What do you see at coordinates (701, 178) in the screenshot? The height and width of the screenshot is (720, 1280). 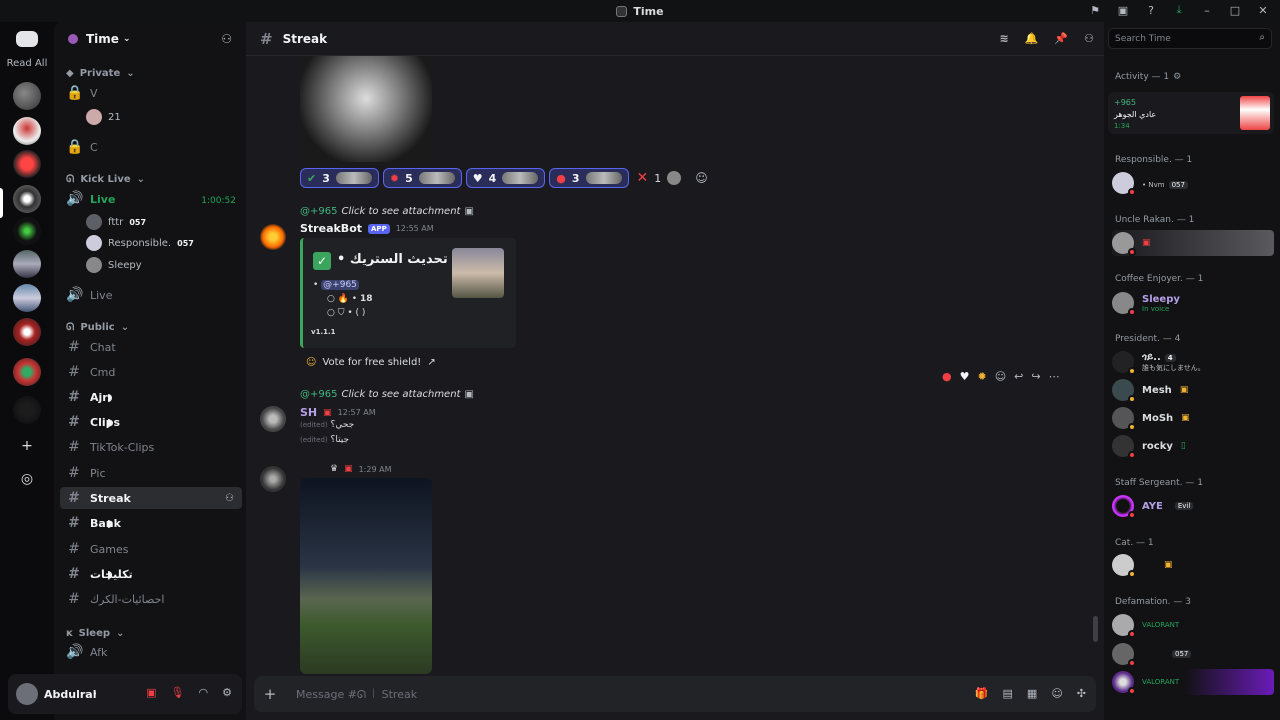 I see `add-reaction-icon: ☺` at bounding box center [701, 178].